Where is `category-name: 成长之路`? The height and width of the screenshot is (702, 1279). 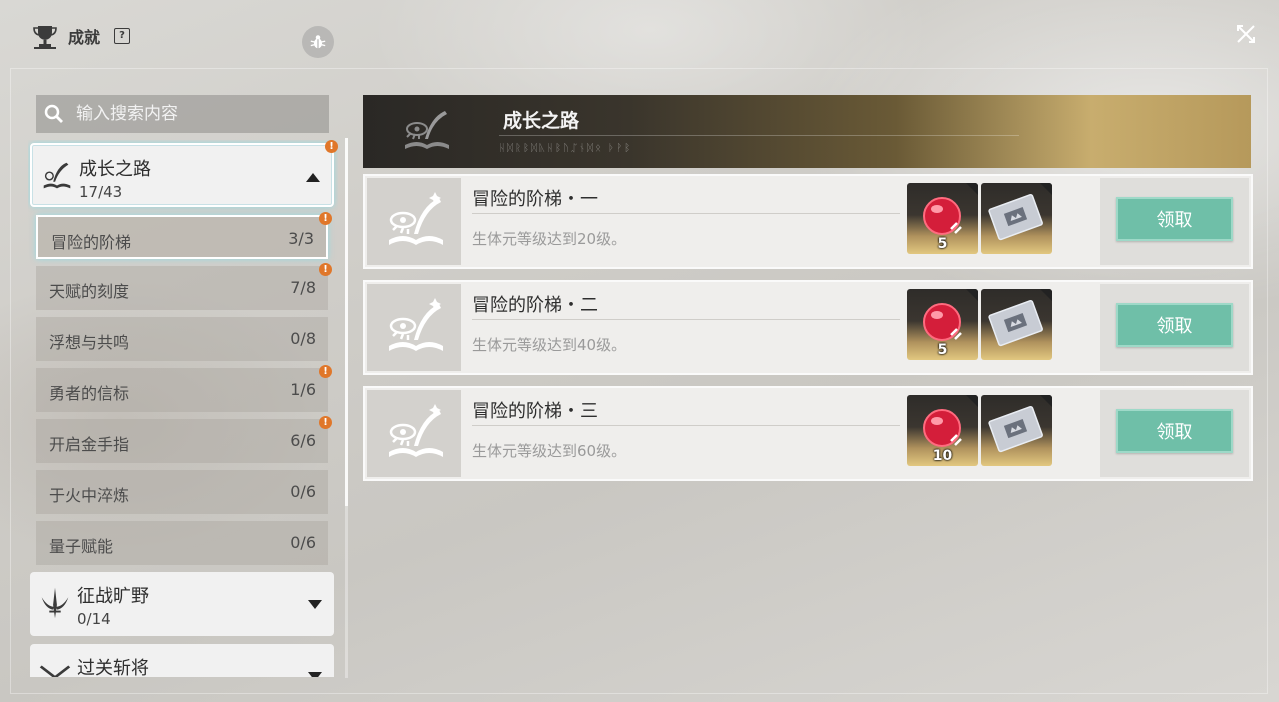 category-name: 成长之路 is located at coordinates (115, 169).